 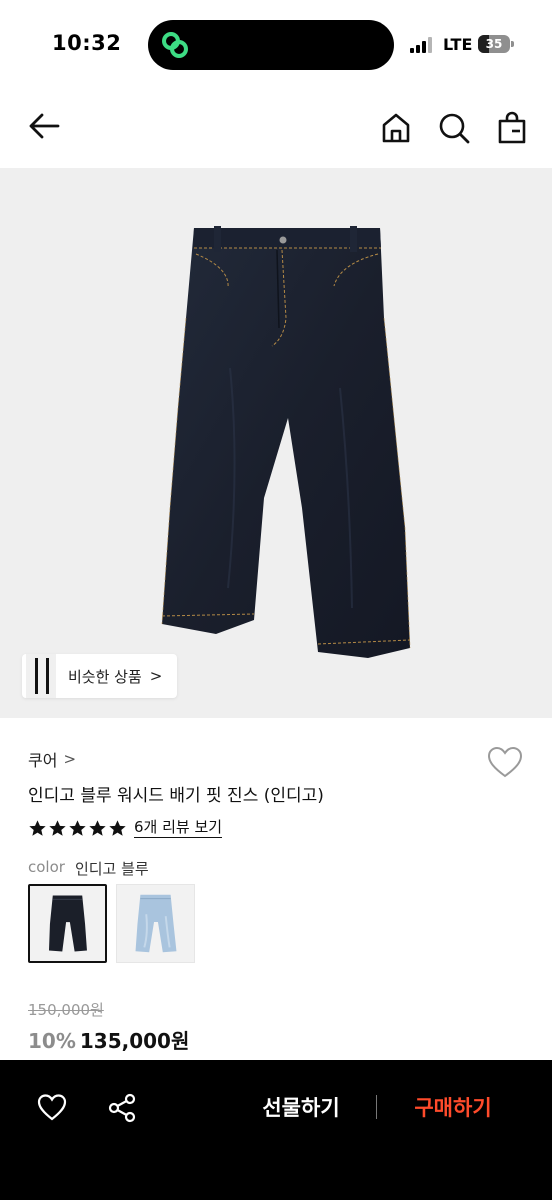 I want to click on battery-cap, so click(x=512, y=44).